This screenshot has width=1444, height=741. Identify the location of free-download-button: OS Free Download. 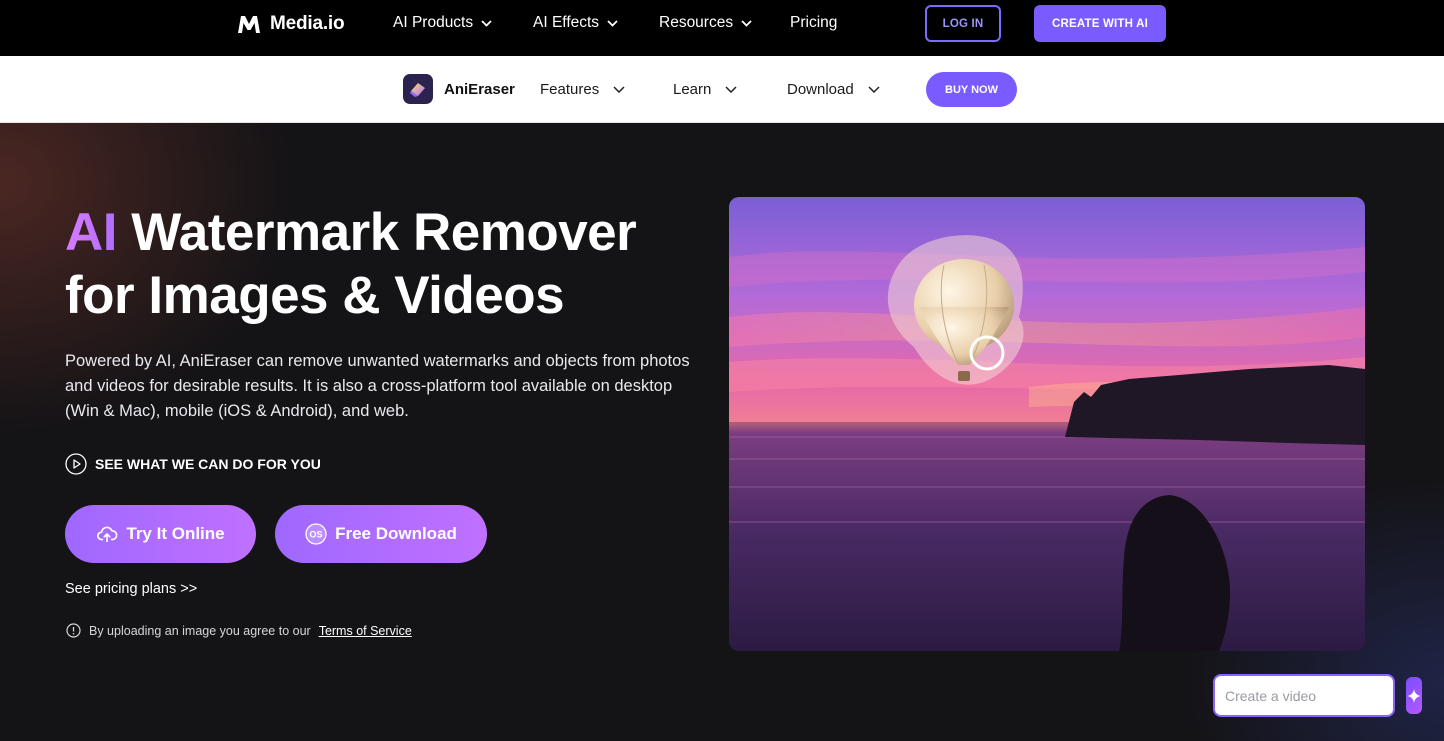
(381, 534).